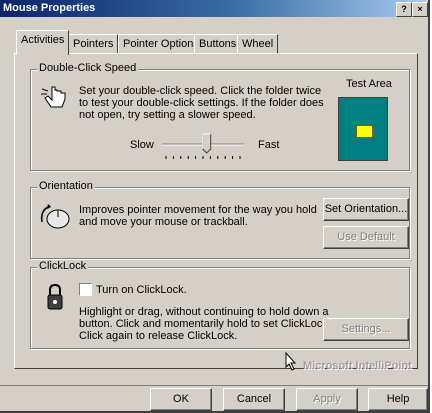 The height and width of the screenshot is (413, 432). I want to click on ok-button: OK, so click(181, 399).